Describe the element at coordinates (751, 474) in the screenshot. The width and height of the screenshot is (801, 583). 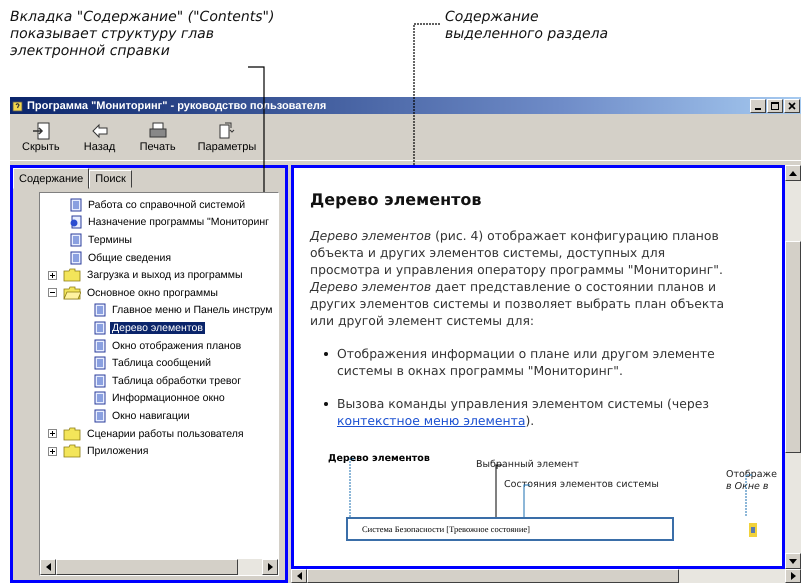
I see `figure-label: Отображе` at that location.